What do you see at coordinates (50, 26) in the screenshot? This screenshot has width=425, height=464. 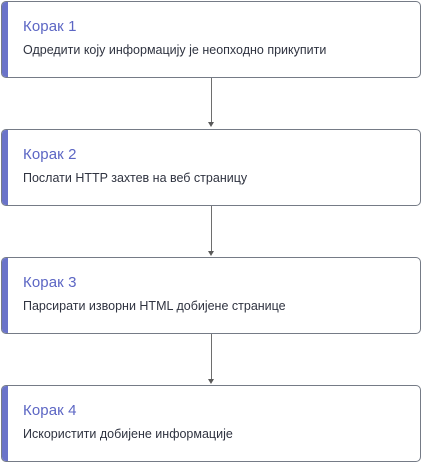 I see `step-title: Корак 1` at bounding box center [50, 26].